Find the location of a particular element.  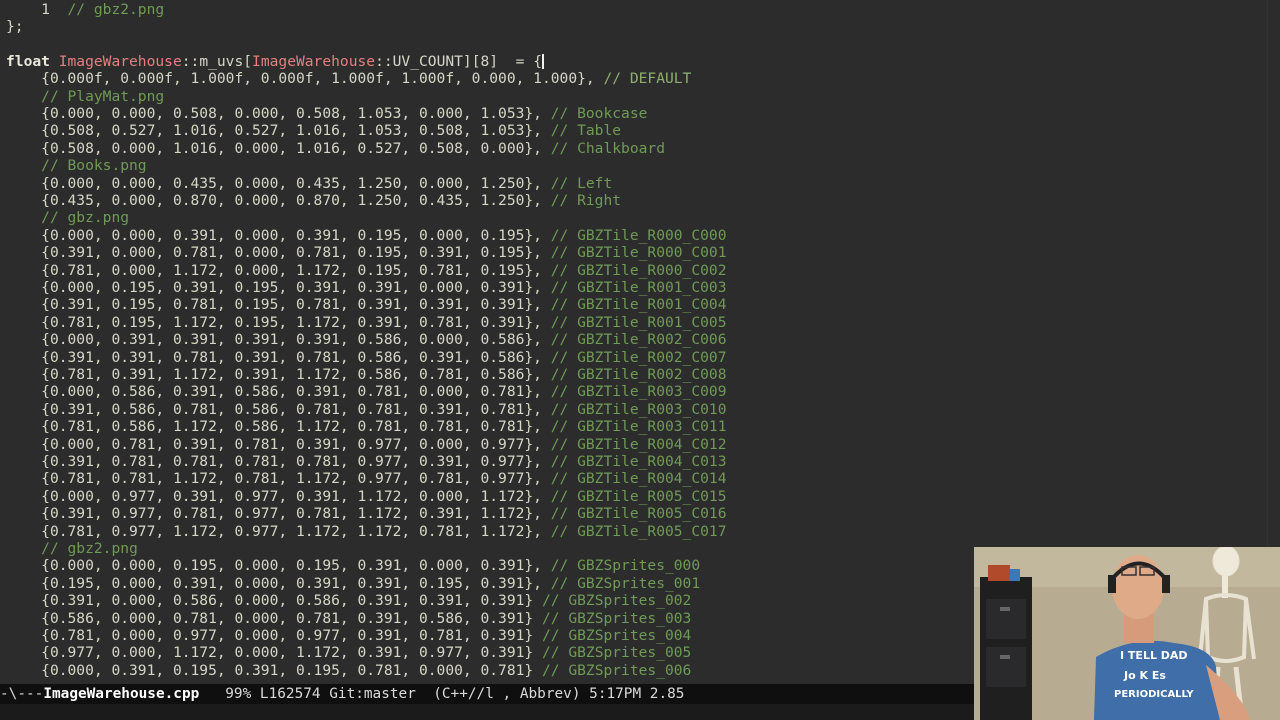

code-comment: // GBZSprites_002 is located at coordinates (612, 601).